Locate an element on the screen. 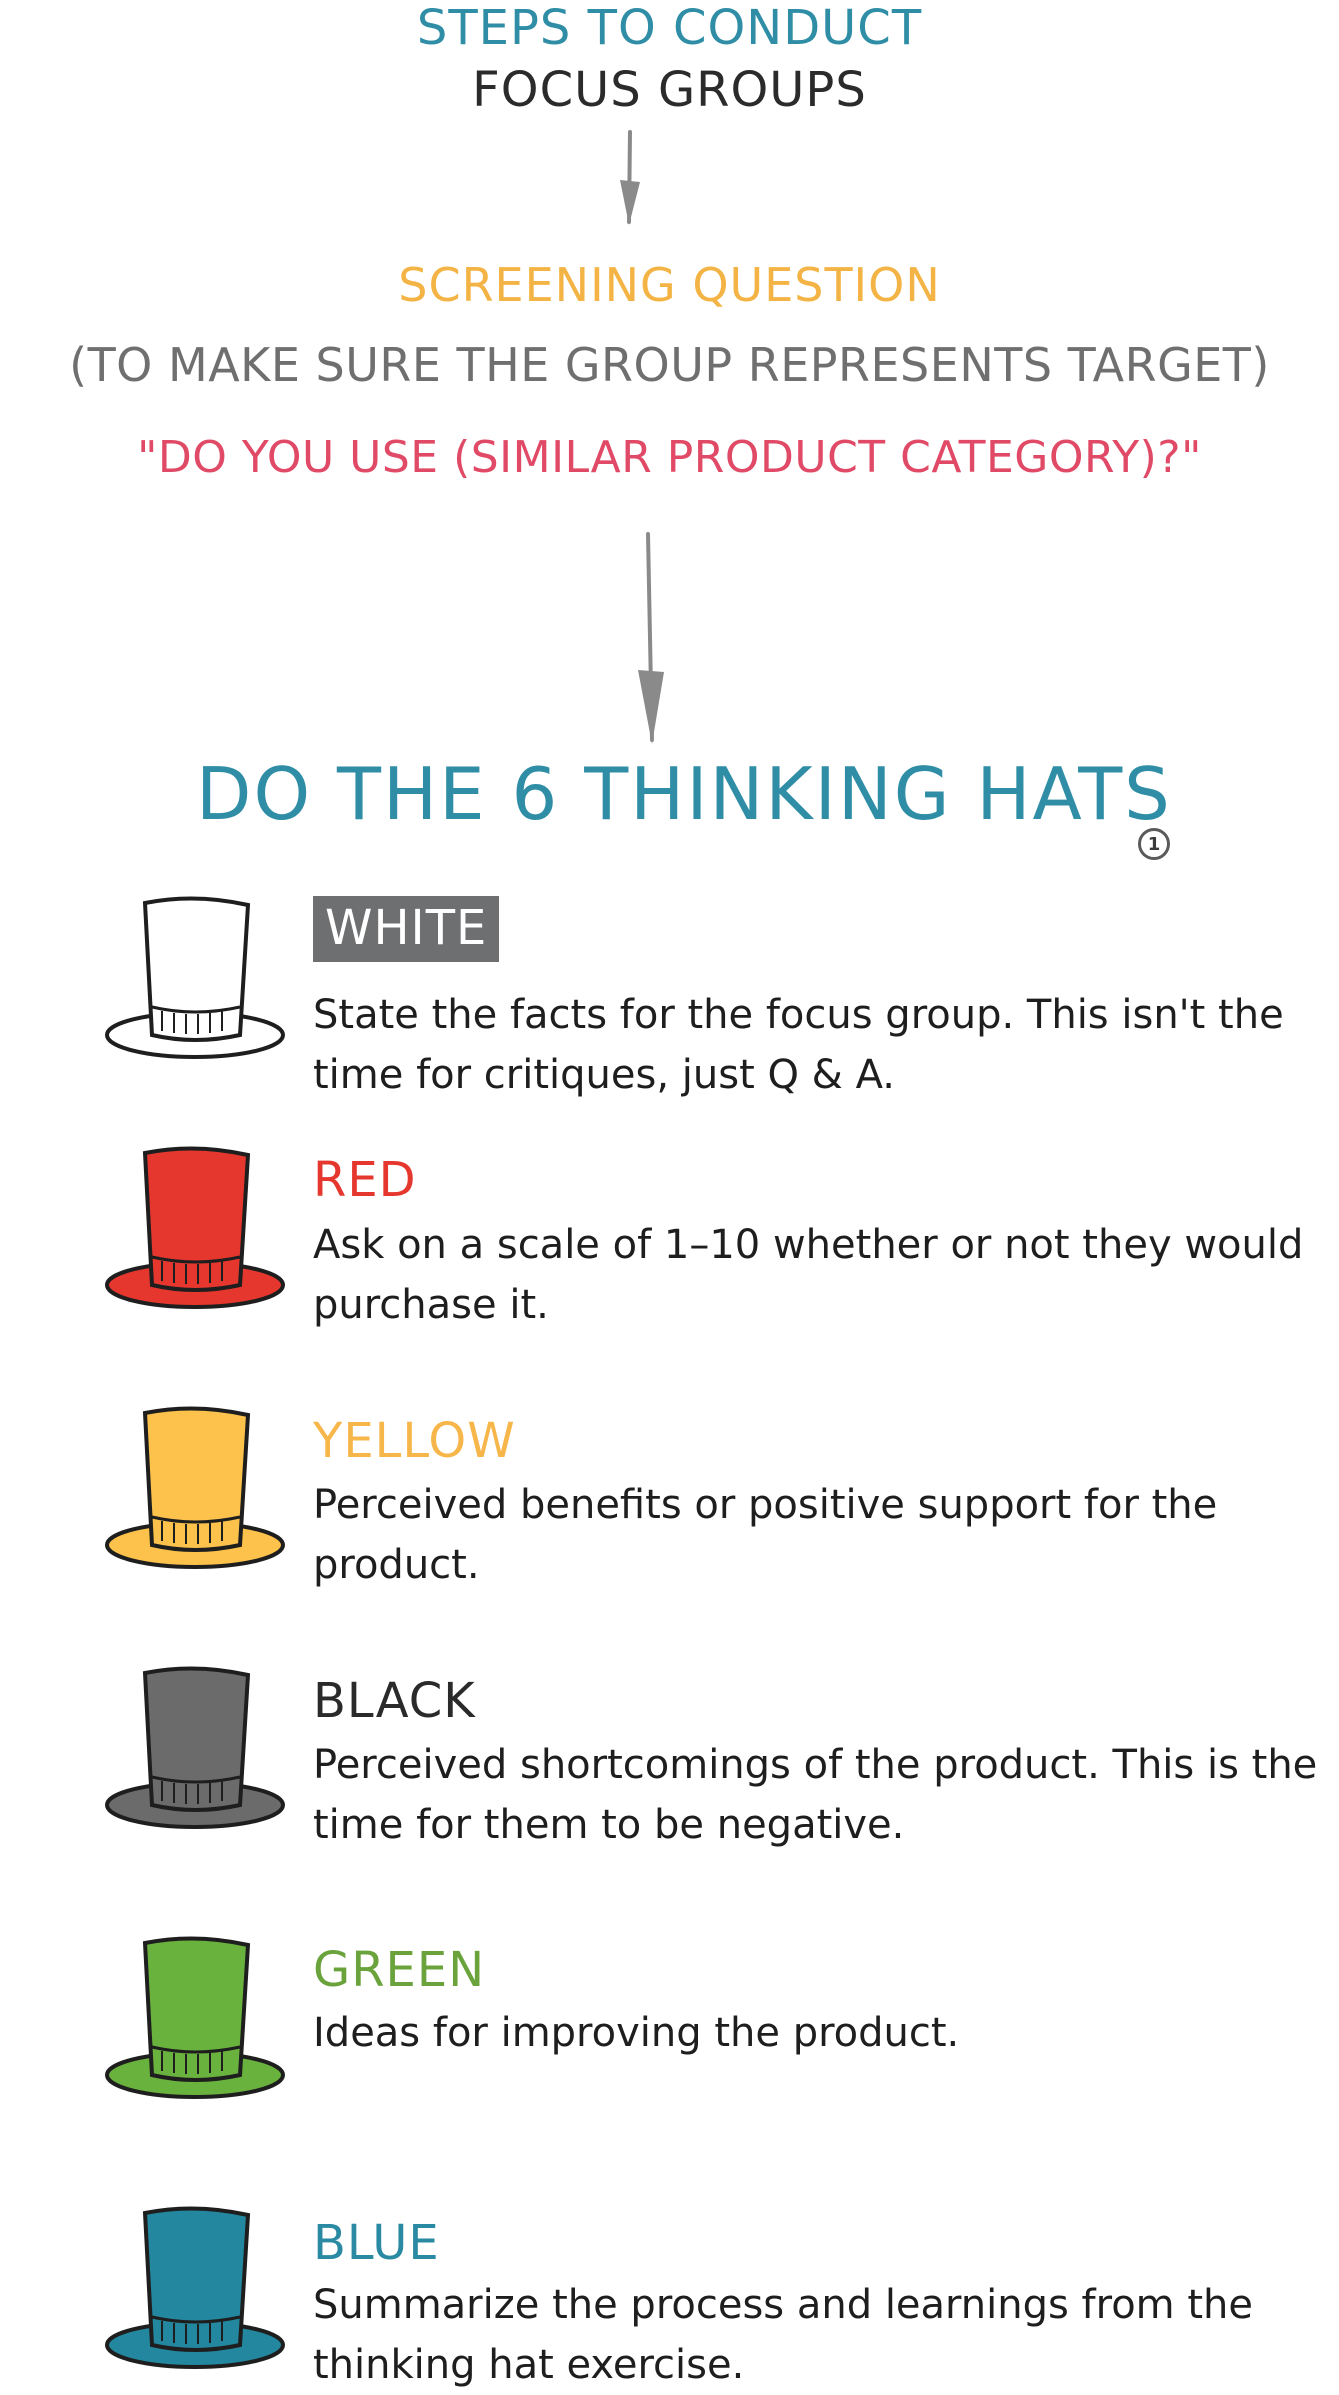  white-hat-icon is located at coordinates (195, 977).